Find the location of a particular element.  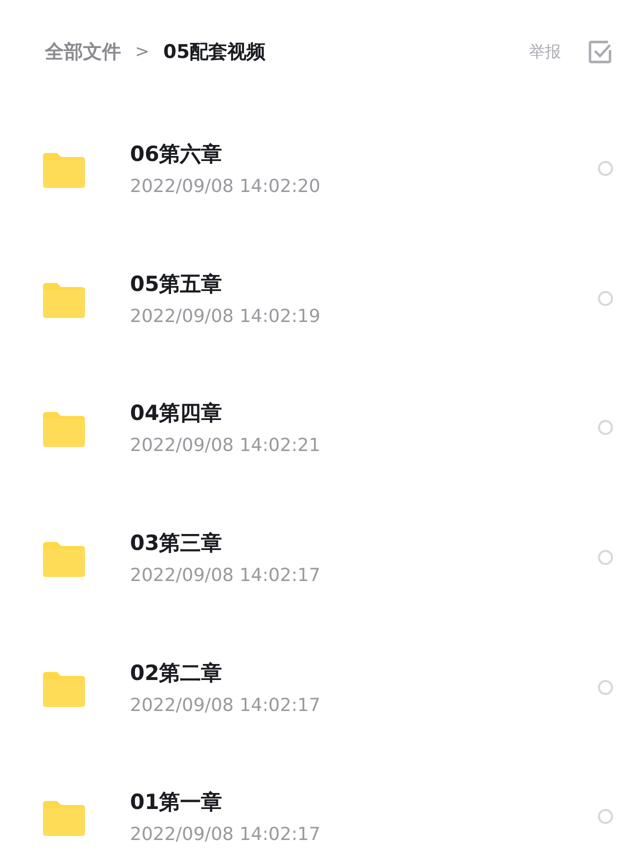

modified-date: 2022/09/08 14:02:21 is located at coordinates (226, 445).